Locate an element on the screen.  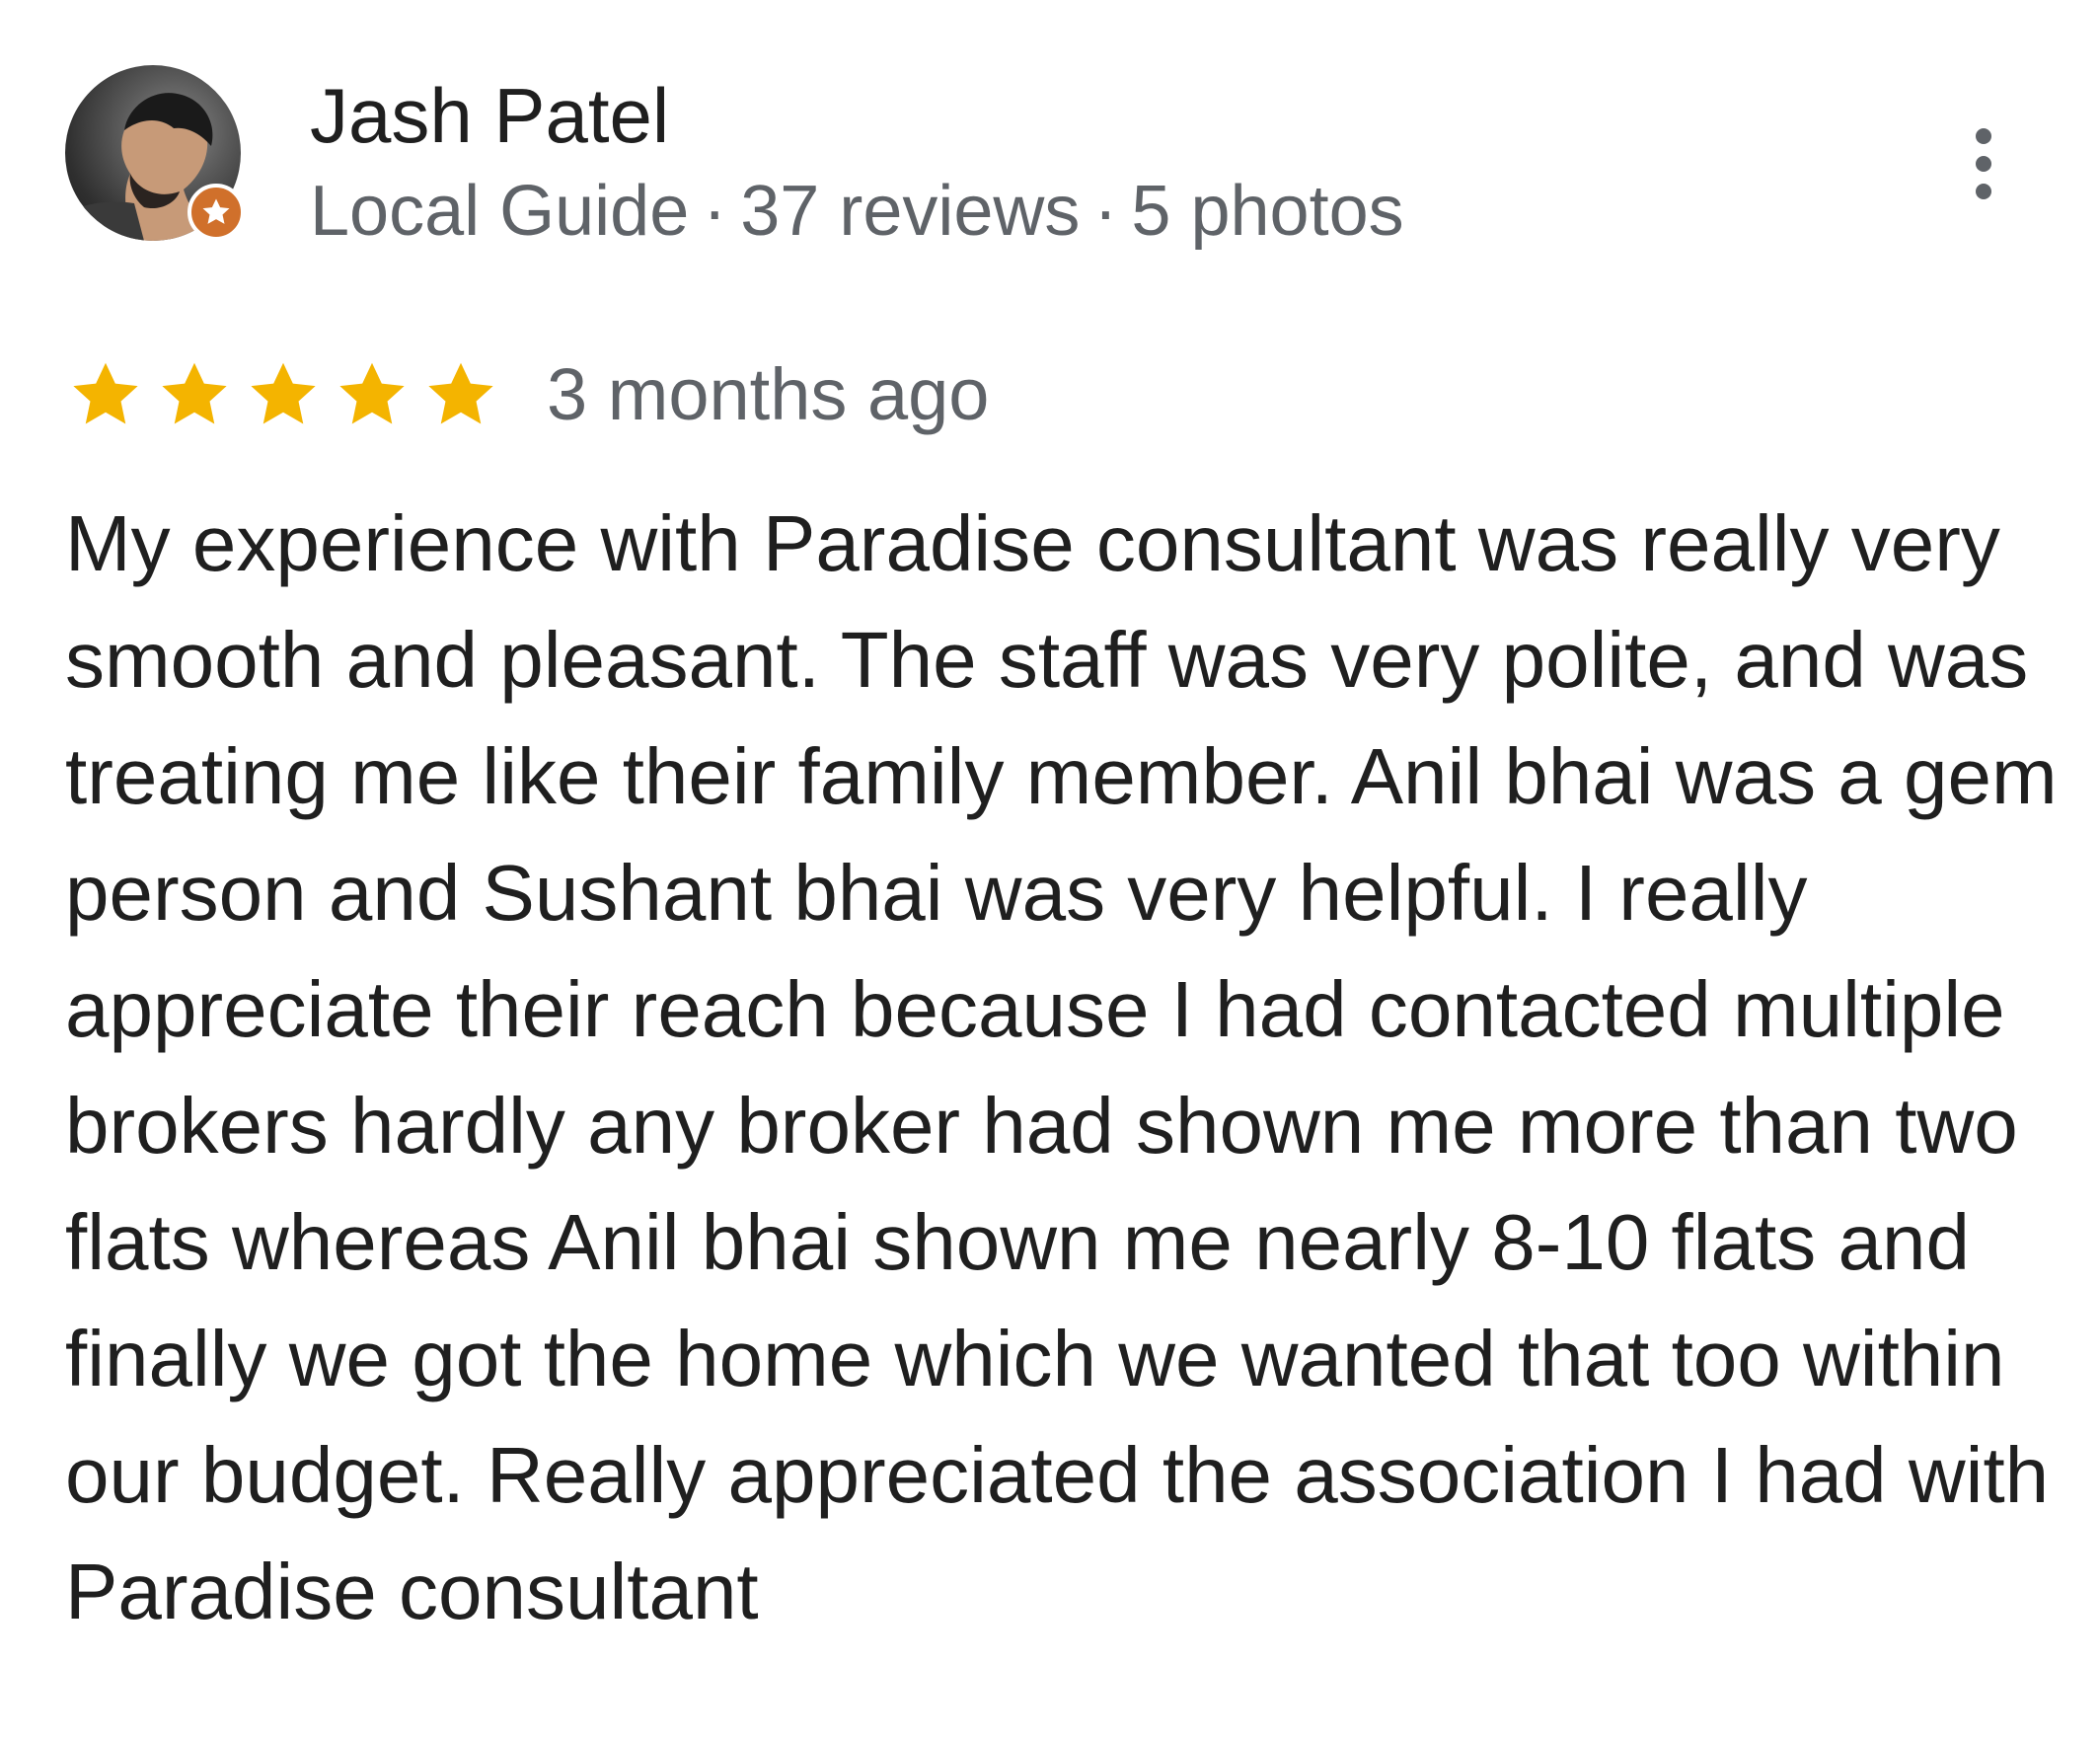
photos-count: 5 photos is located at coordinates (1267, 211).